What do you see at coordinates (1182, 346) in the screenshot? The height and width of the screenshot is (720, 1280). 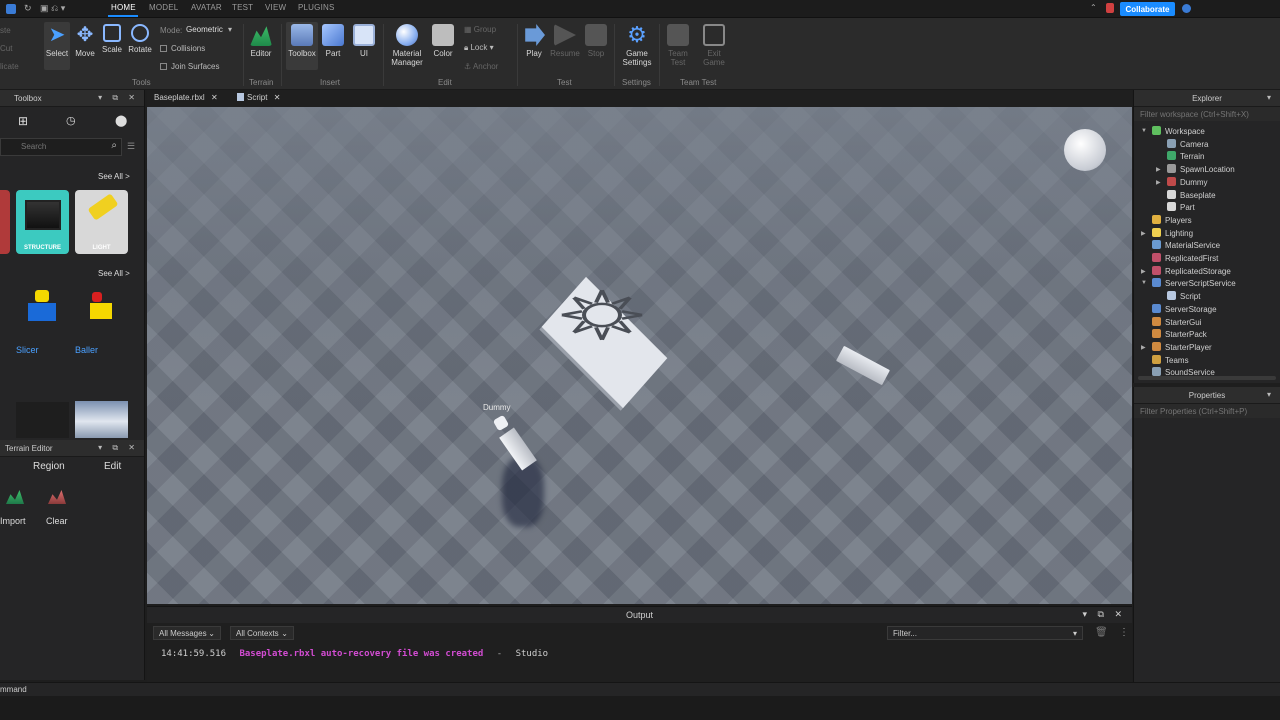 I see `explorer-item: StarterPlayer` at bounding box center [1182, 346].